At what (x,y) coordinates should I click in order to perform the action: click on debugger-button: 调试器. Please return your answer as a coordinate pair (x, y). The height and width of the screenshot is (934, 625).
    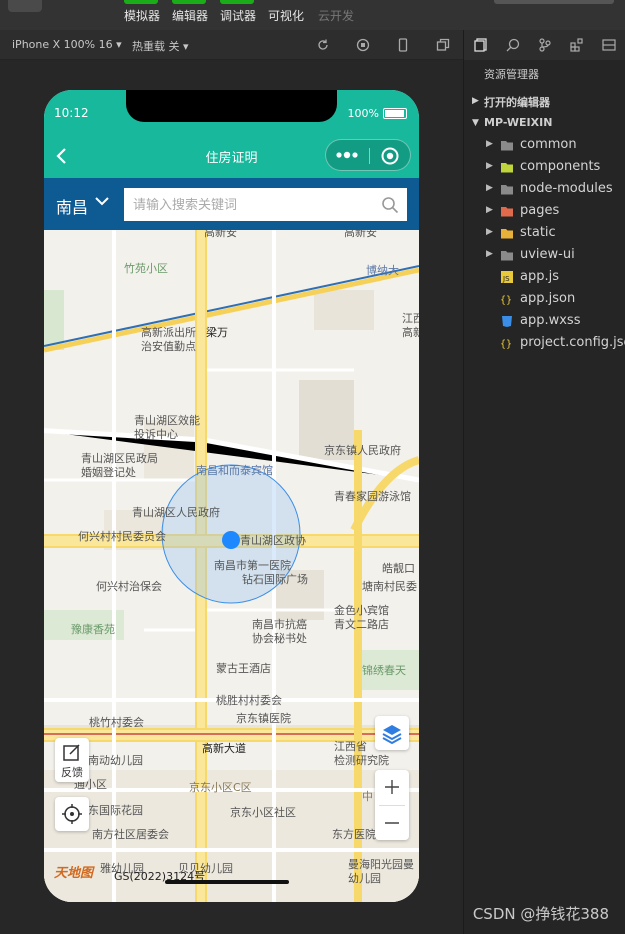
    Looking at the image, I should click on (238, 15).